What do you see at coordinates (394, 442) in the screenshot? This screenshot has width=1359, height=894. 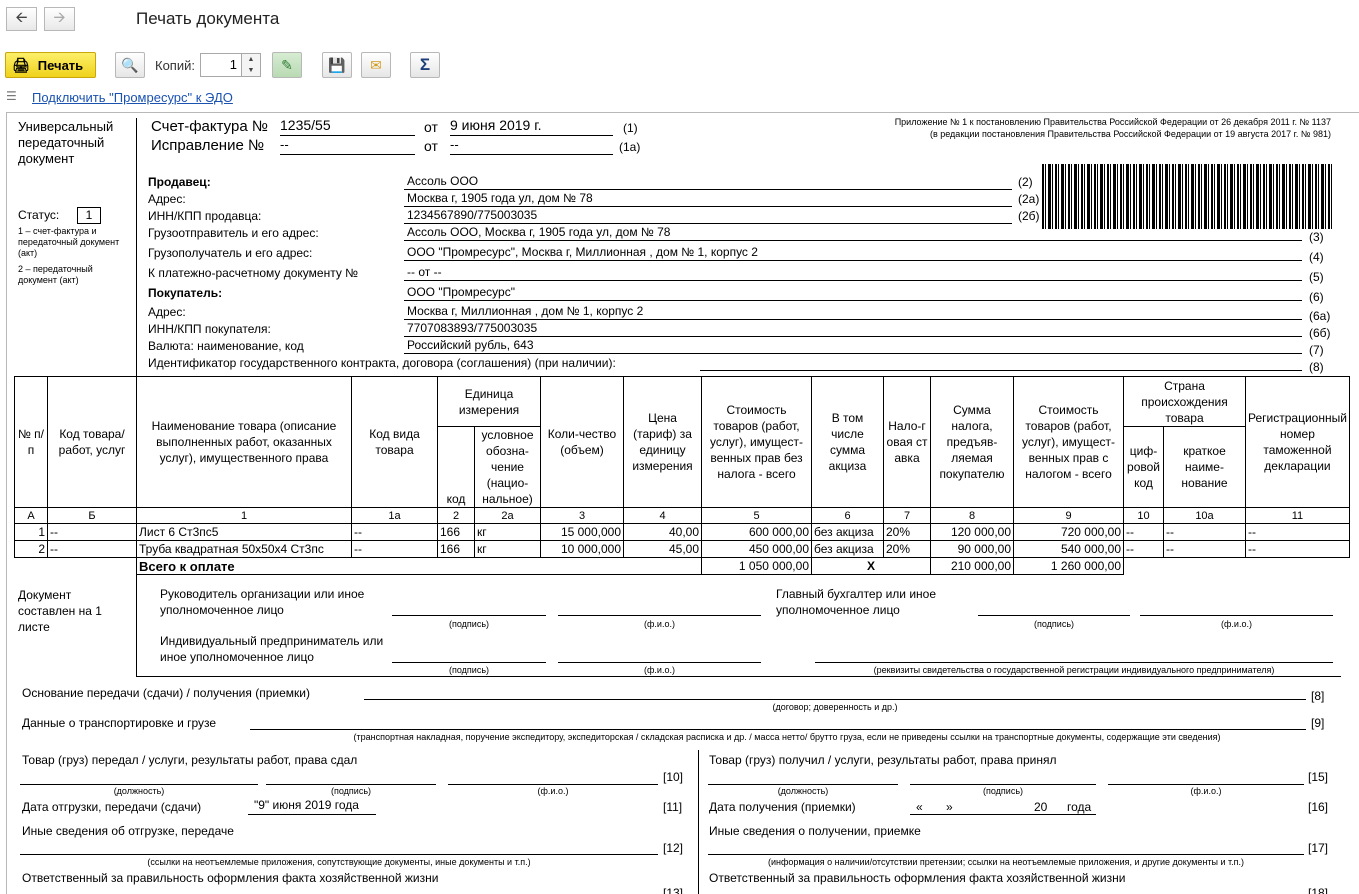 I see `th-kind: Код вида товара` at bounding box center [394, 442].